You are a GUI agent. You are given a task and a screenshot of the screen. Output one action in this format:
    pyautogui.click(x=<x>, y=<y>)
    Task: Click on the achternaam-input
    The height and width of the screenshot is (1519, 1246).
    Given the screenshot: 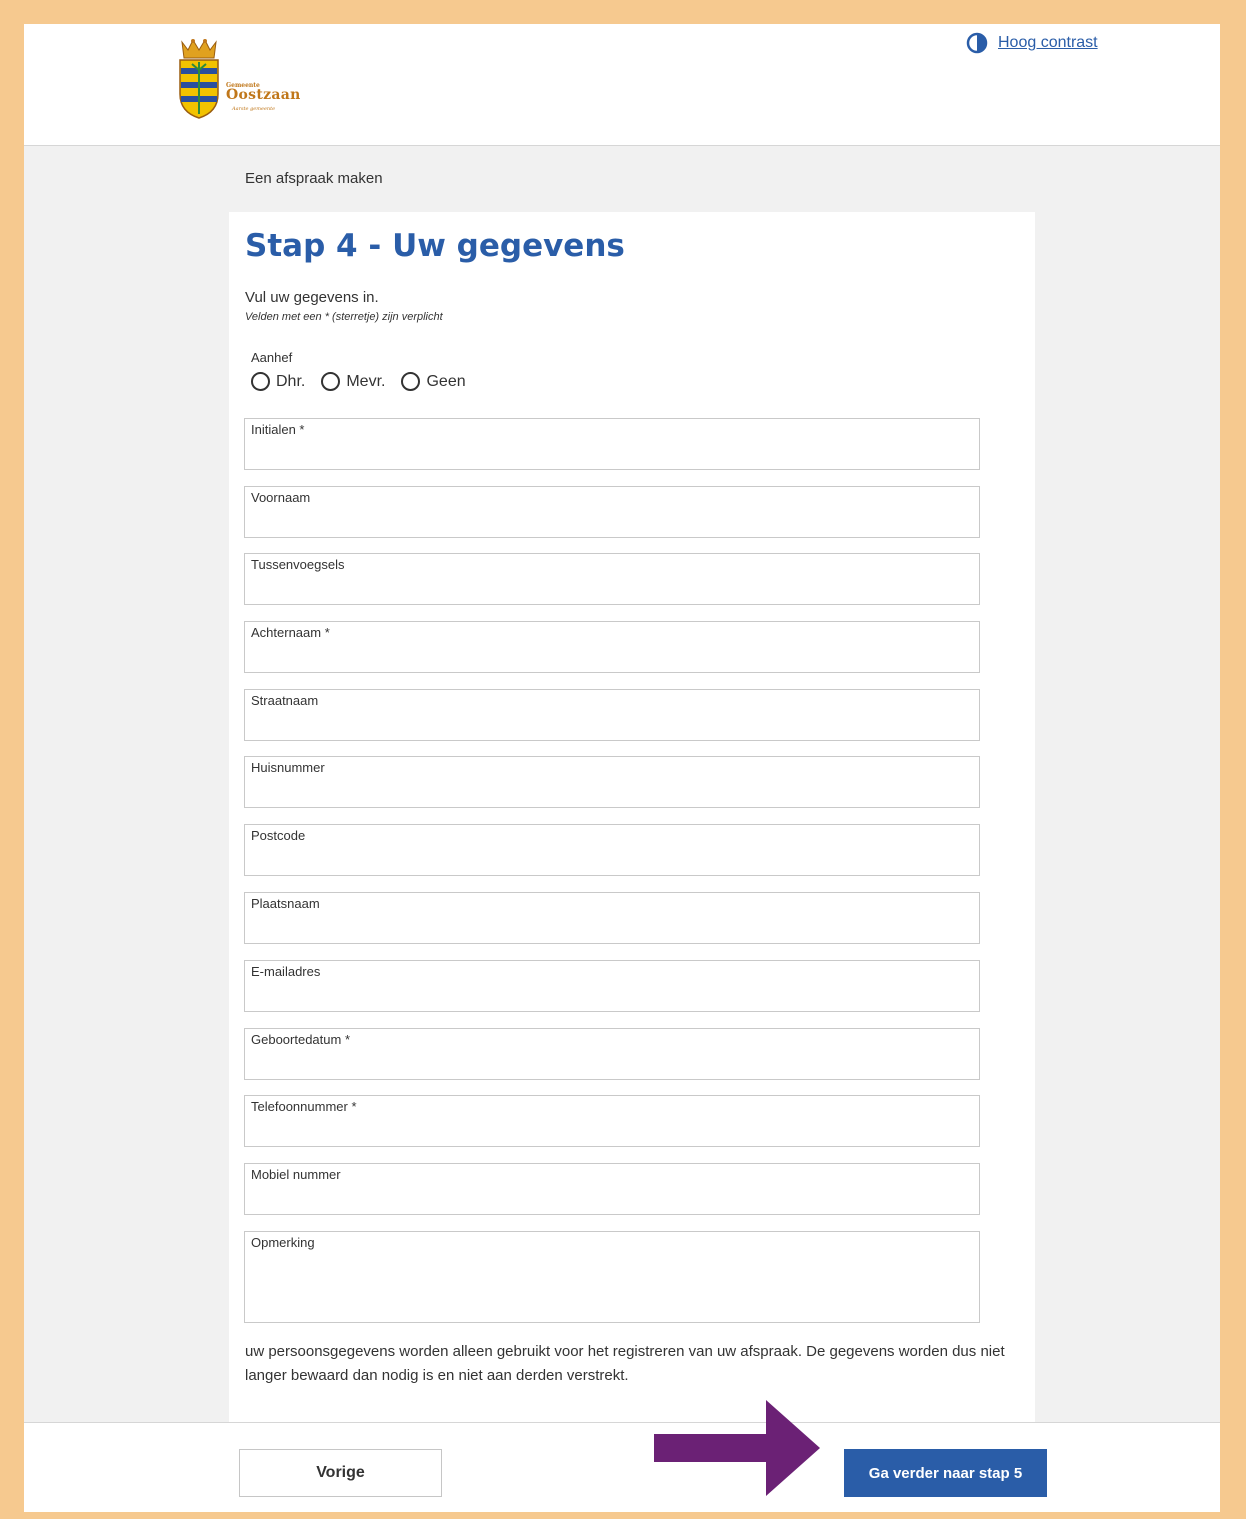 What is the action you would take?
    pyautogui.click(x=612, y=656)
    